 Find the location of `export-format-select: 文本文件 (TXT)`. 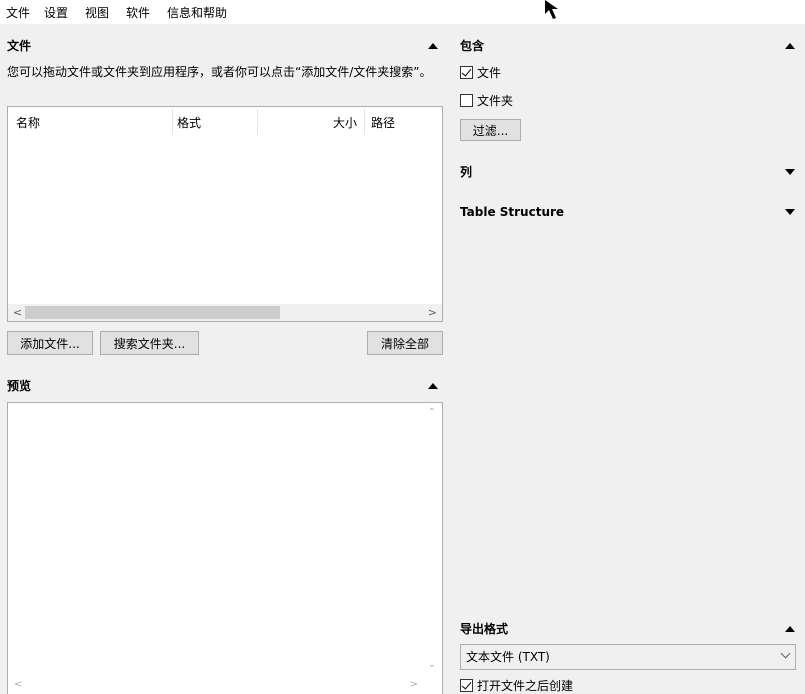

export-format-select: 文本文件 (TXT) is located at coordinates (628, 657).